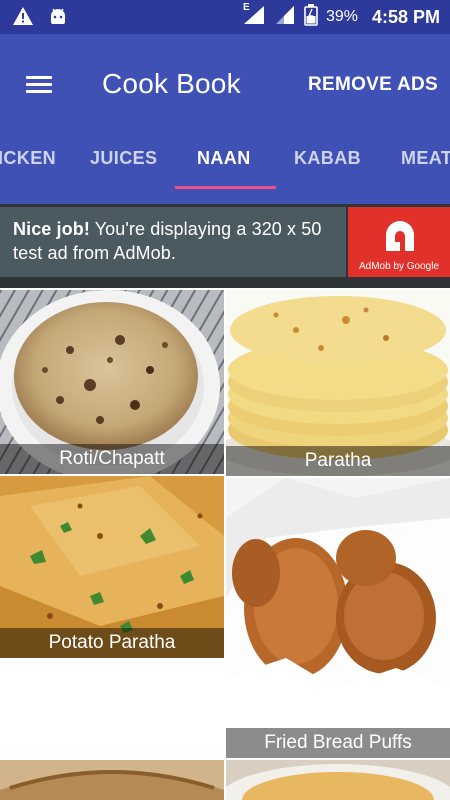  Describe the element at coordinates (400, 236) in the screenshot. I see `admob-icon` at that location.